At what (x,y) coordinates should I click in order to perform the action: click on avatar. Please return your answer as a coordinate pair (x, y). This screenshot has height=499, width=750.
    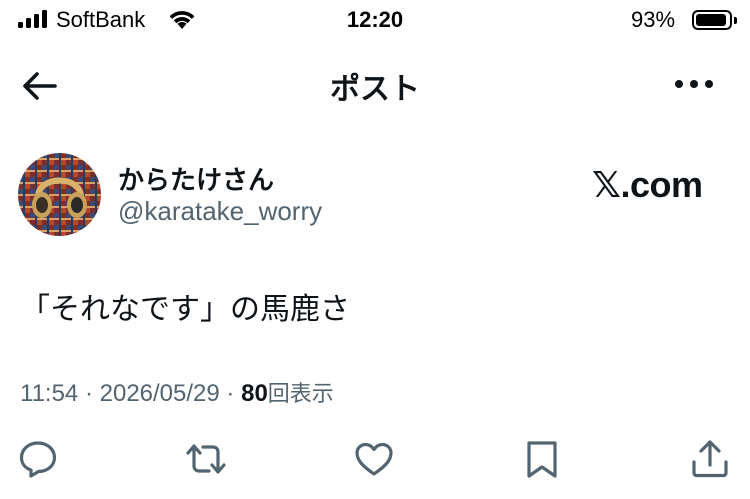
    Looking at the image, I should click on (59, 194).